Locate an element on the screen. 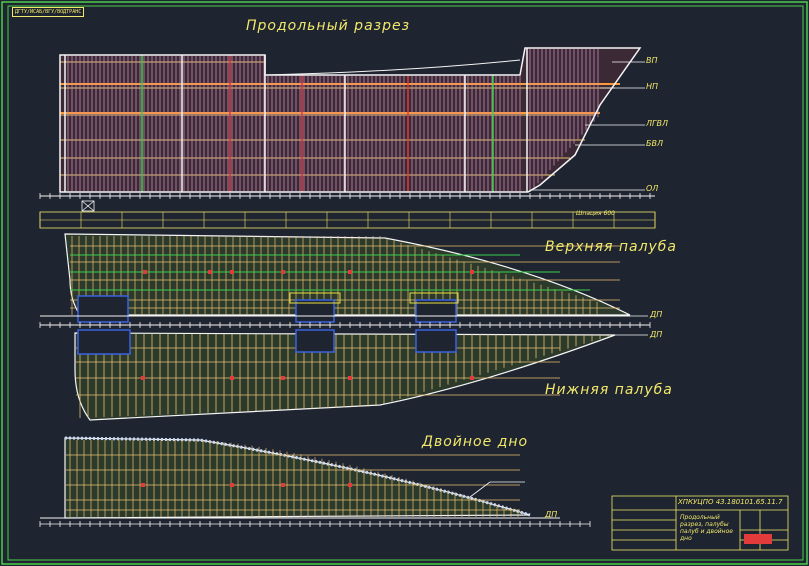 Image resolution: width=809 pixels, height=566 pixels. double-bottom-outline is located at coordinates (297, 478).